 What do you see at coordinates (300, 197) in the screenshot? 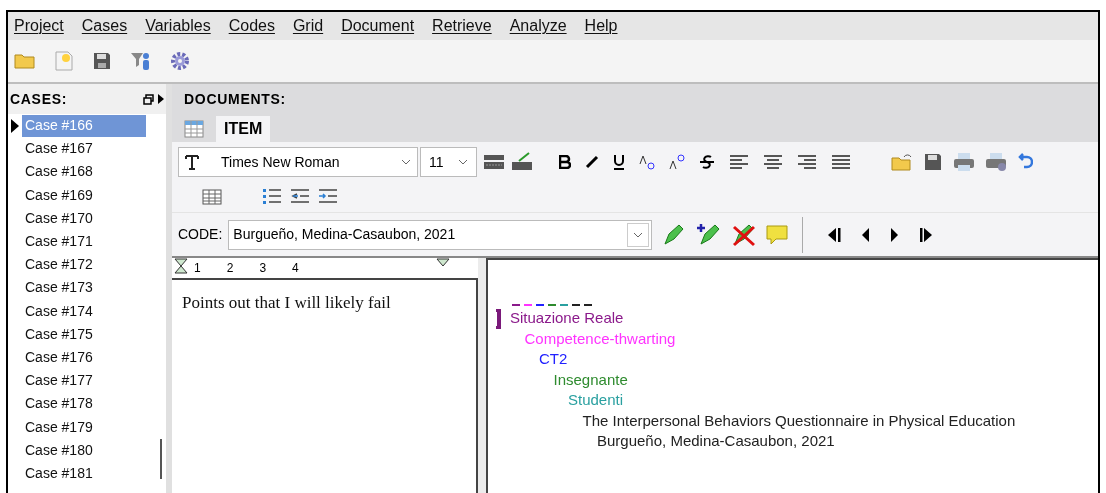
I see `decrease-indent-icon` at bounding box center [300, 197].